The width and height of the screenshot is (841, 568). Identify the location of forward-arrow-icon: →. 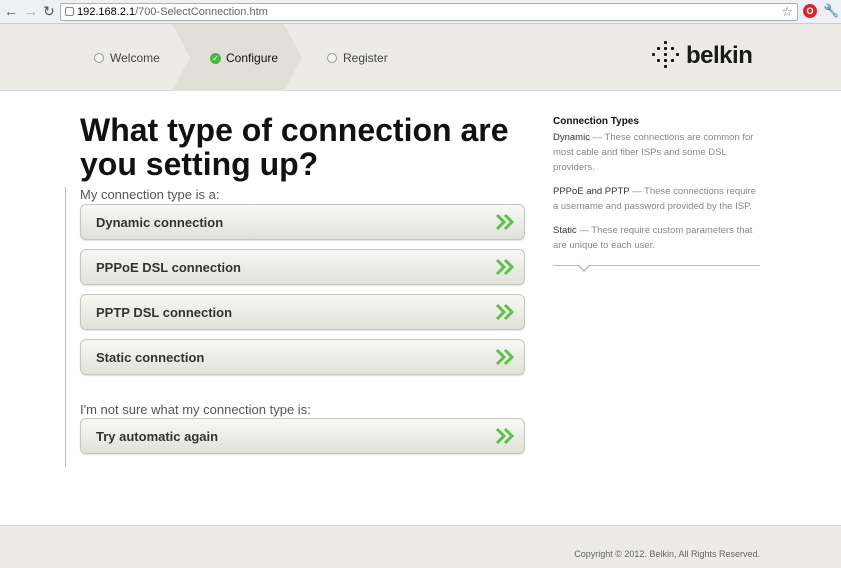
(31, 11).